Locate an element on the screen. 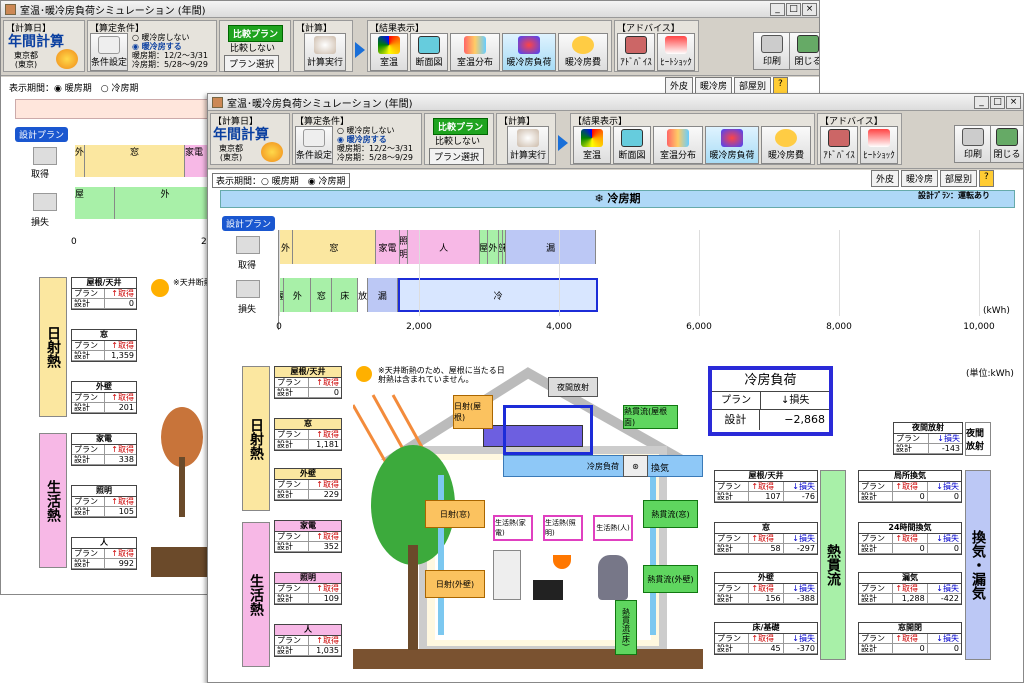 The width and height of the screenshot is (1024, 683). solar-life-table-0: 屋根/天井 プラン ↑取得 設計 0 is located at coordinates (308, 382).